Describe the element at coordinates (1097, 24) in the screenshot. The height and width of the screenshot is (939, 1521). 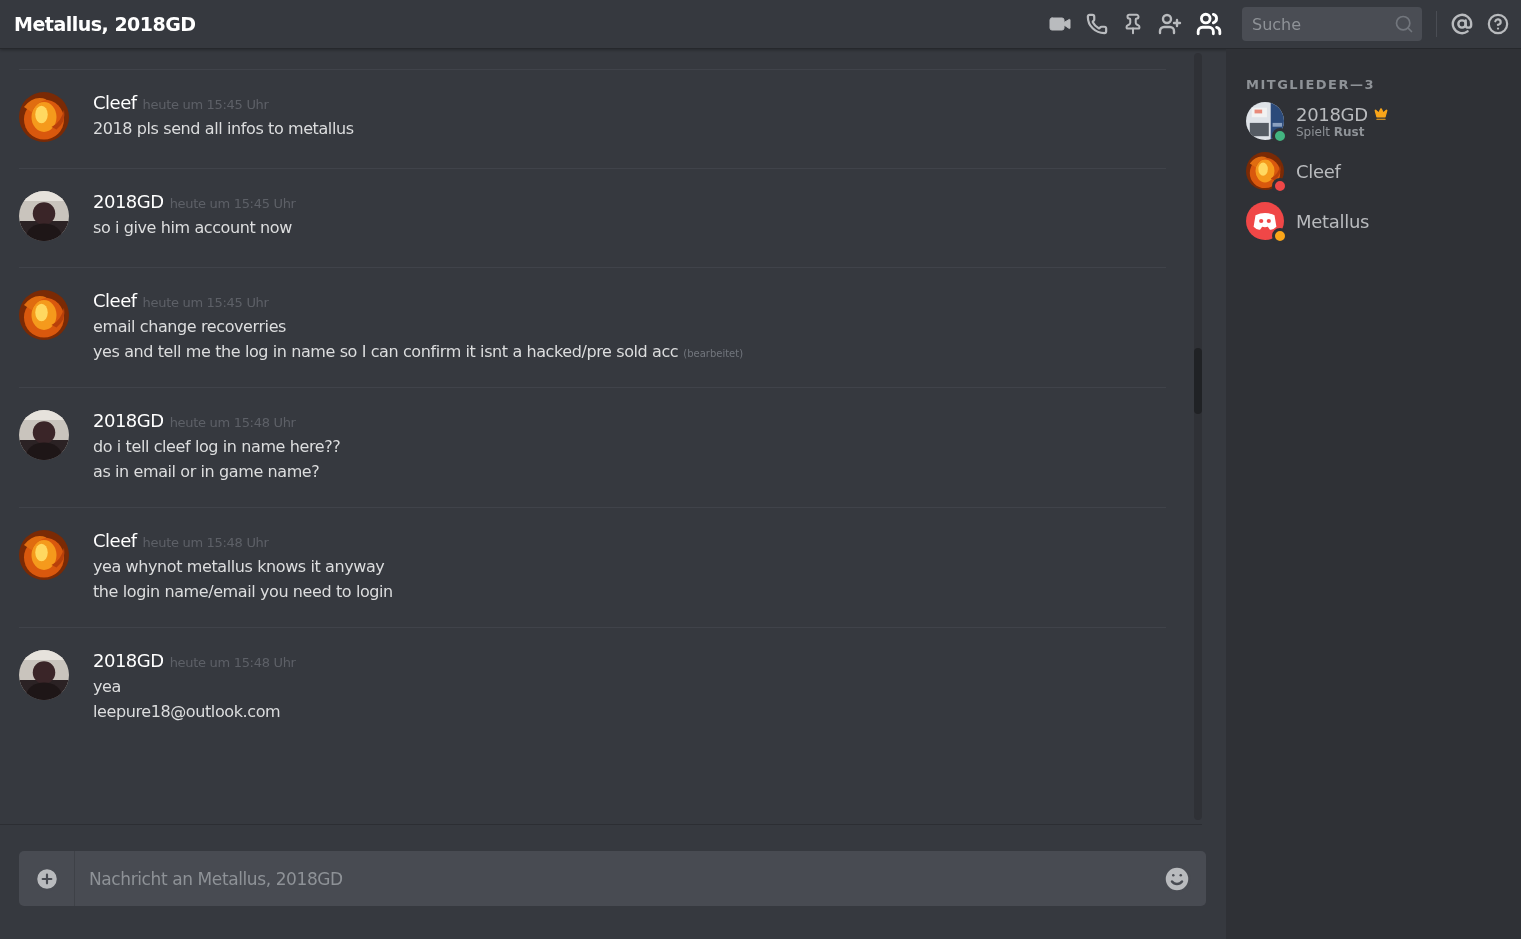
I see `phone-icon` at that location.